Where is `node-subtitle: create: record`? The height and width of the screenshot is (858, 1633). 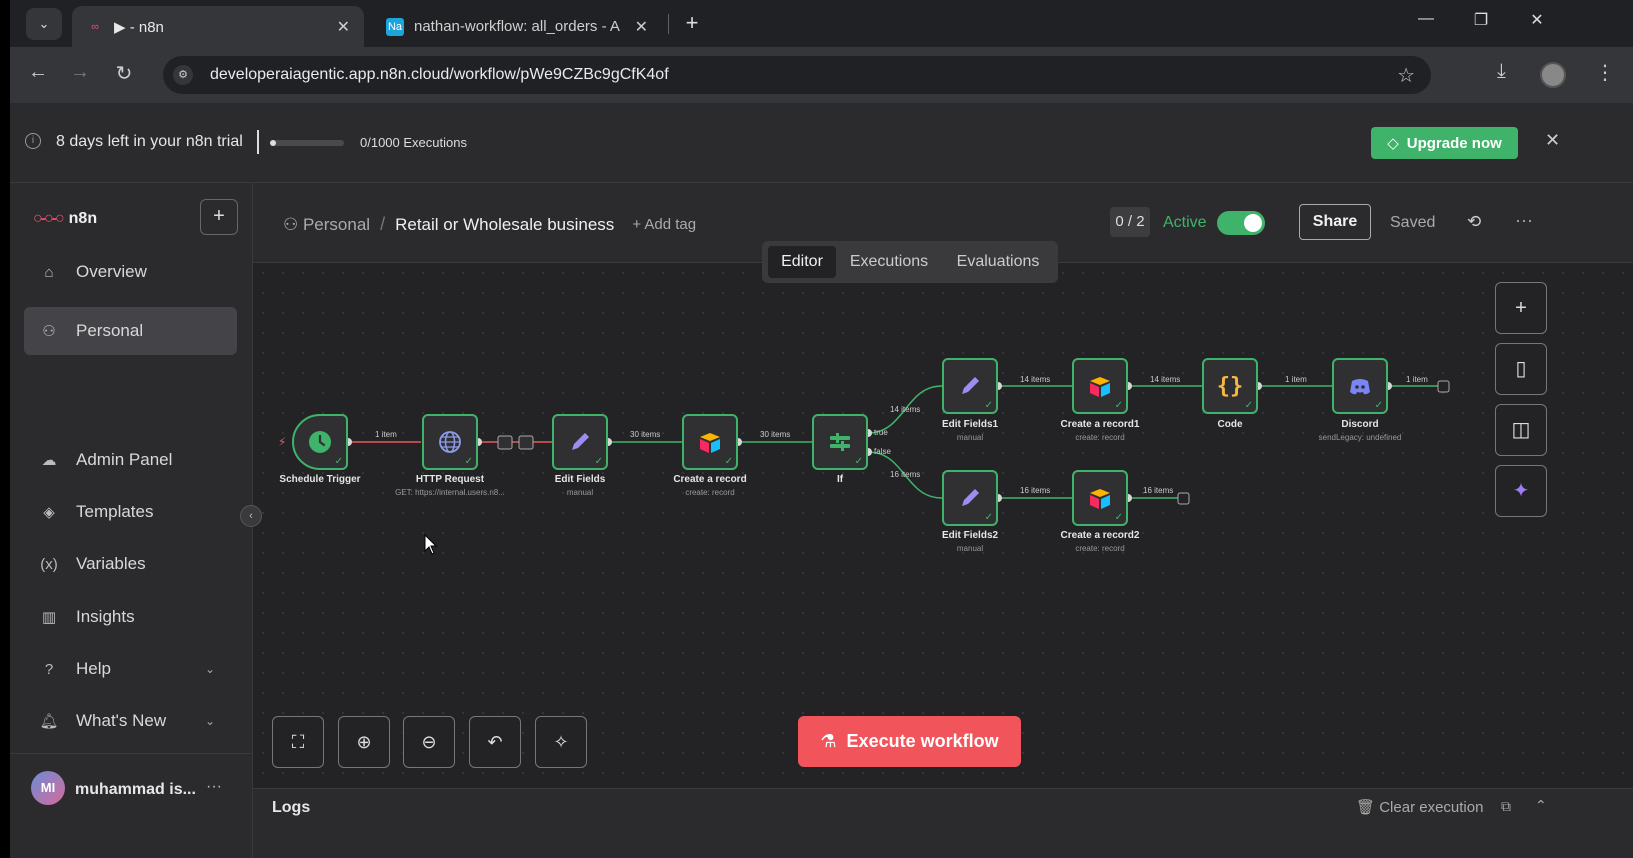 node-subtitle: create: record is located at coordinates (1100, 437).